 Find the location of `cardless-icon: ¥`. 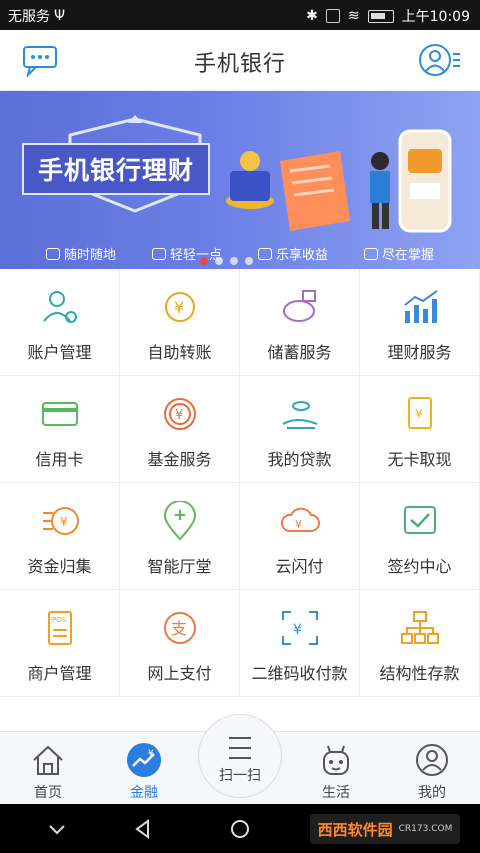

cardless-icon: ¥ is located at coordinates (419, 413).